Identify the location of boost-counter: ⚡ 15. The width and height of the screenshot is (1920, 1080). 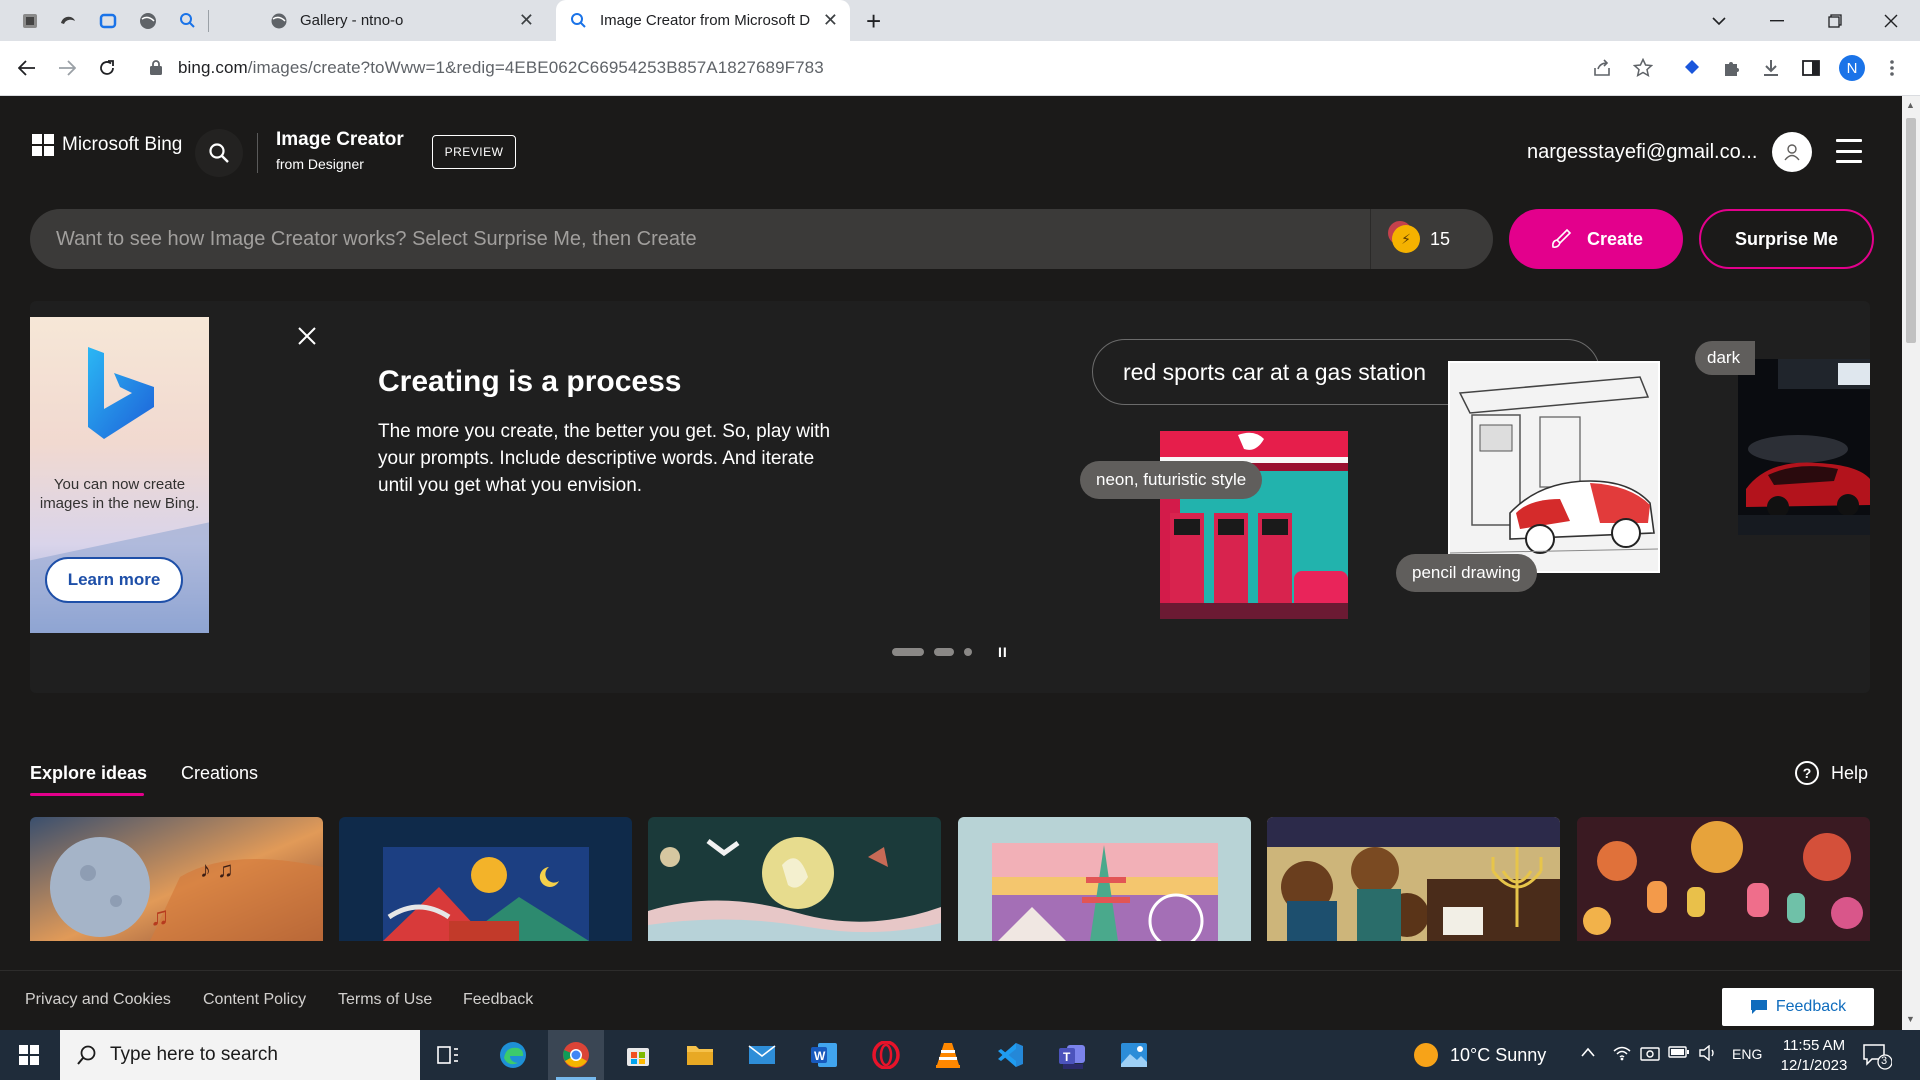
(1421, 239).